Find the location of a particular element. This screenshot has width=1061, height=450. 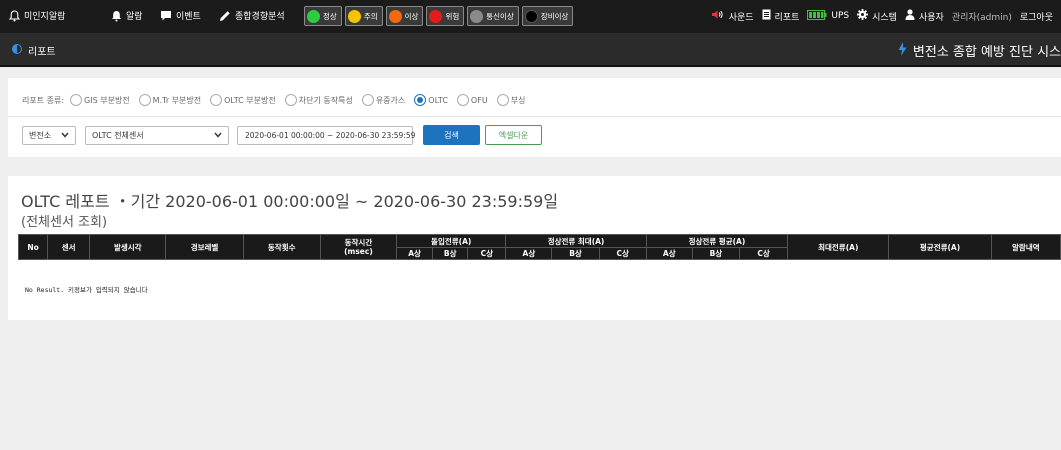

half-circle-icon is located at coordinates (17, 50).